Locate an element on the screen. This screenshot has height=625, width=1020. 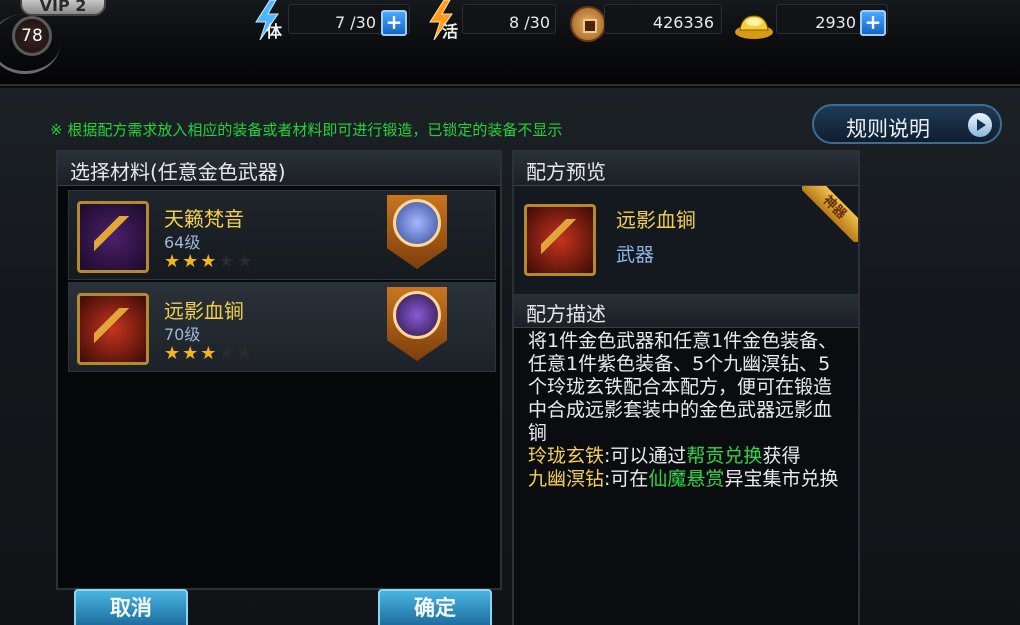
play-arrow-icon is located at coordinates (980, 125).